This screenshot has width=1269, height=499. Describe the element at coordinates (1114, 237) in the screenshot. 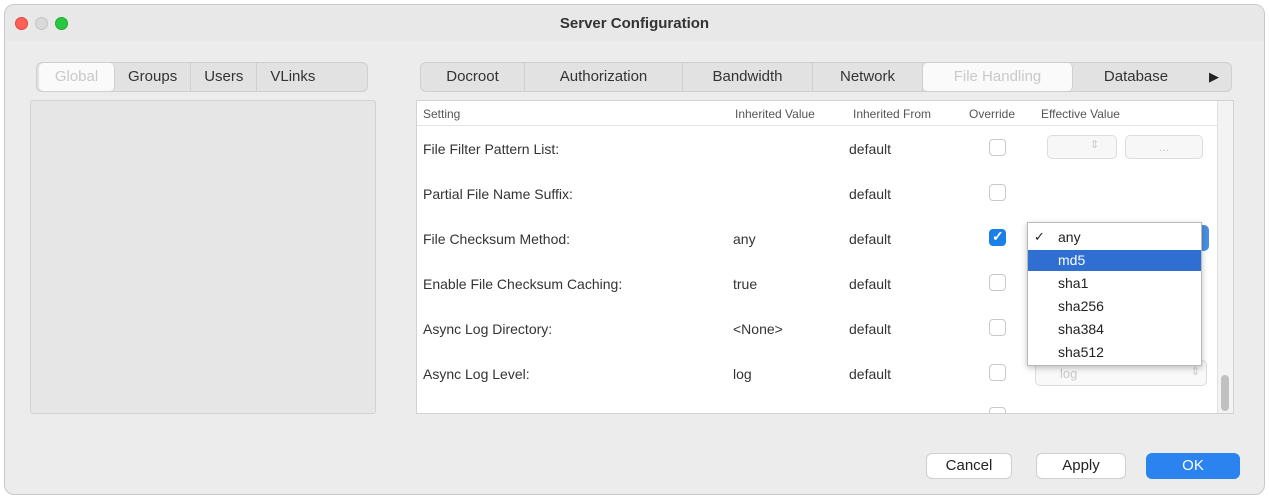

I see `menu-item-any: ✓ any` at that location.